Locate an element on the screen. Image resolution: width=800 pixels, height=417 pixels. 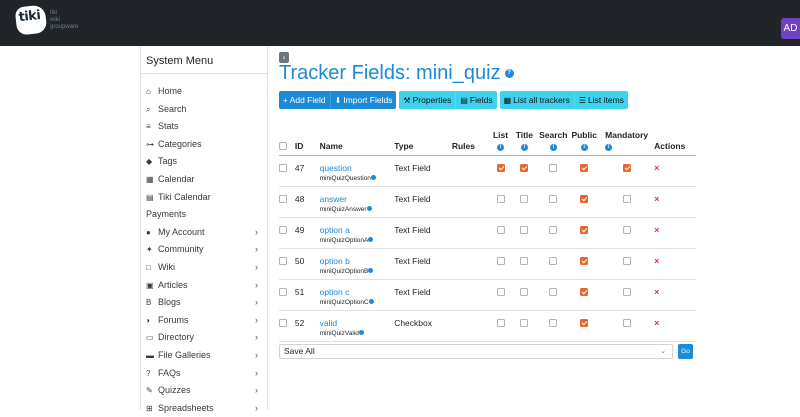
field-name-link: answer is located at coordinates (333, 199).